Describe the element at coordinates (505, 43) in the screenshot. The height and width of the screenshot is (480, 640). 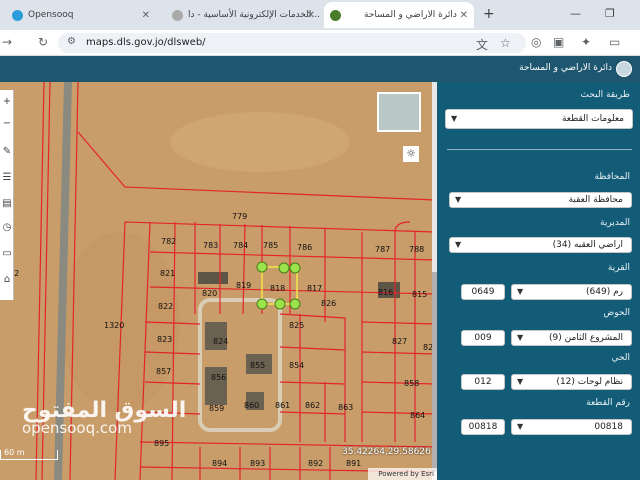
I see `bookmark-star-icon: ☆` at that location.